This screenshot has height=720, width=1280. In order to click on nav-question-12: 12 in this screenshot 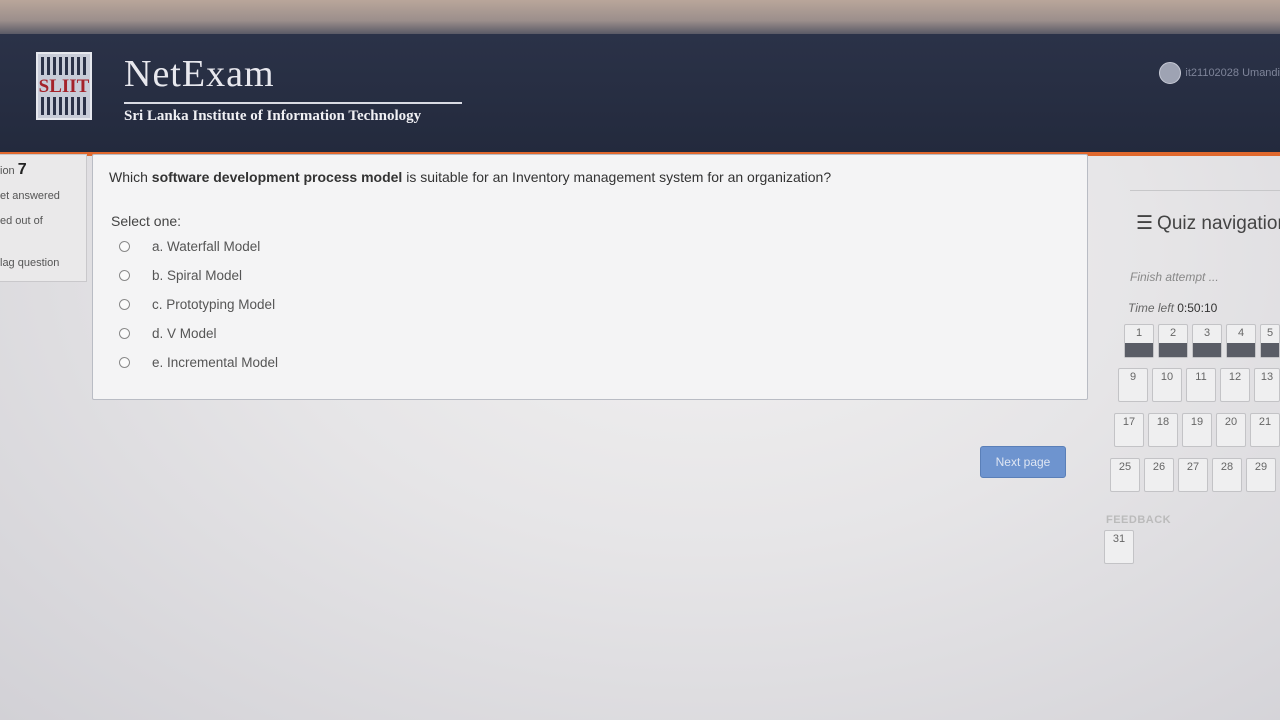, I will do `click(1235, 385)`.